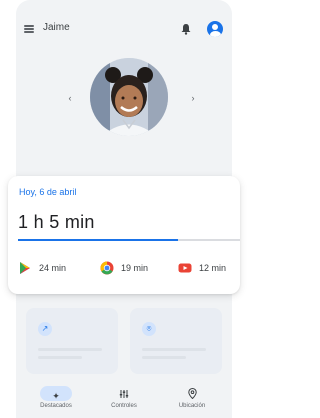 Image resolution: width=320 pixels, height=418 pixels. I want to click on location-tile: ⌾, so click(176, 341).